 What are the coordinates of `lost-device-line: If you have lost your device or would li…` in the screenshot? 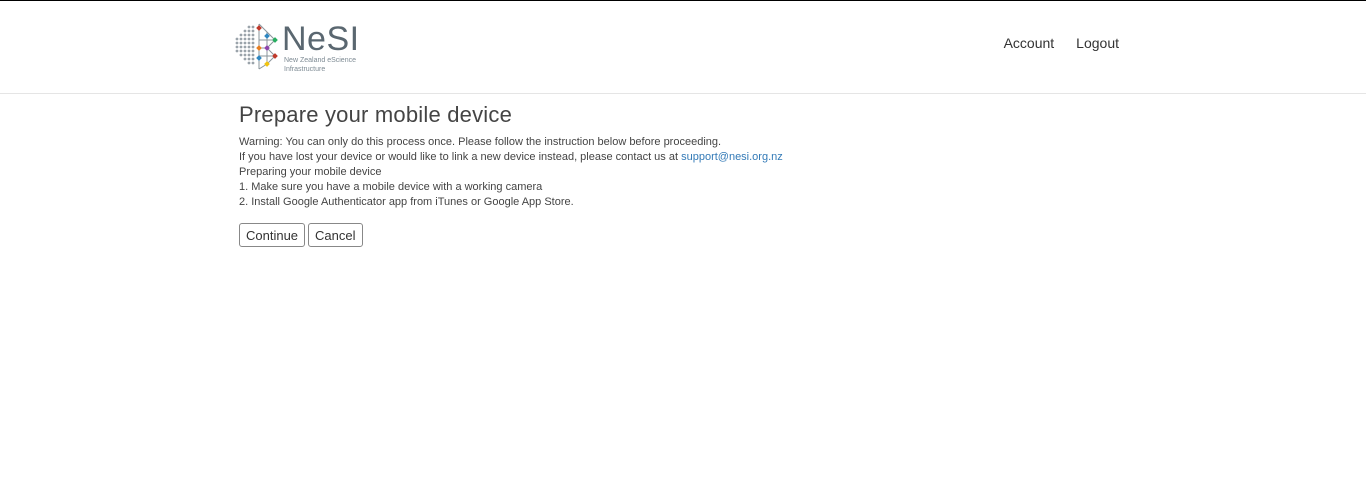 It's located at (689, 157).